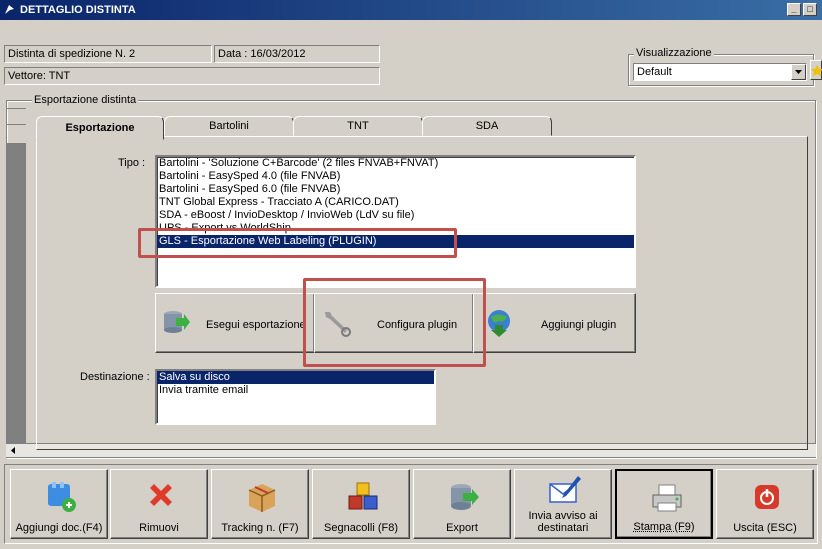  I want to click on maximize-button: □, so click(810, 9).